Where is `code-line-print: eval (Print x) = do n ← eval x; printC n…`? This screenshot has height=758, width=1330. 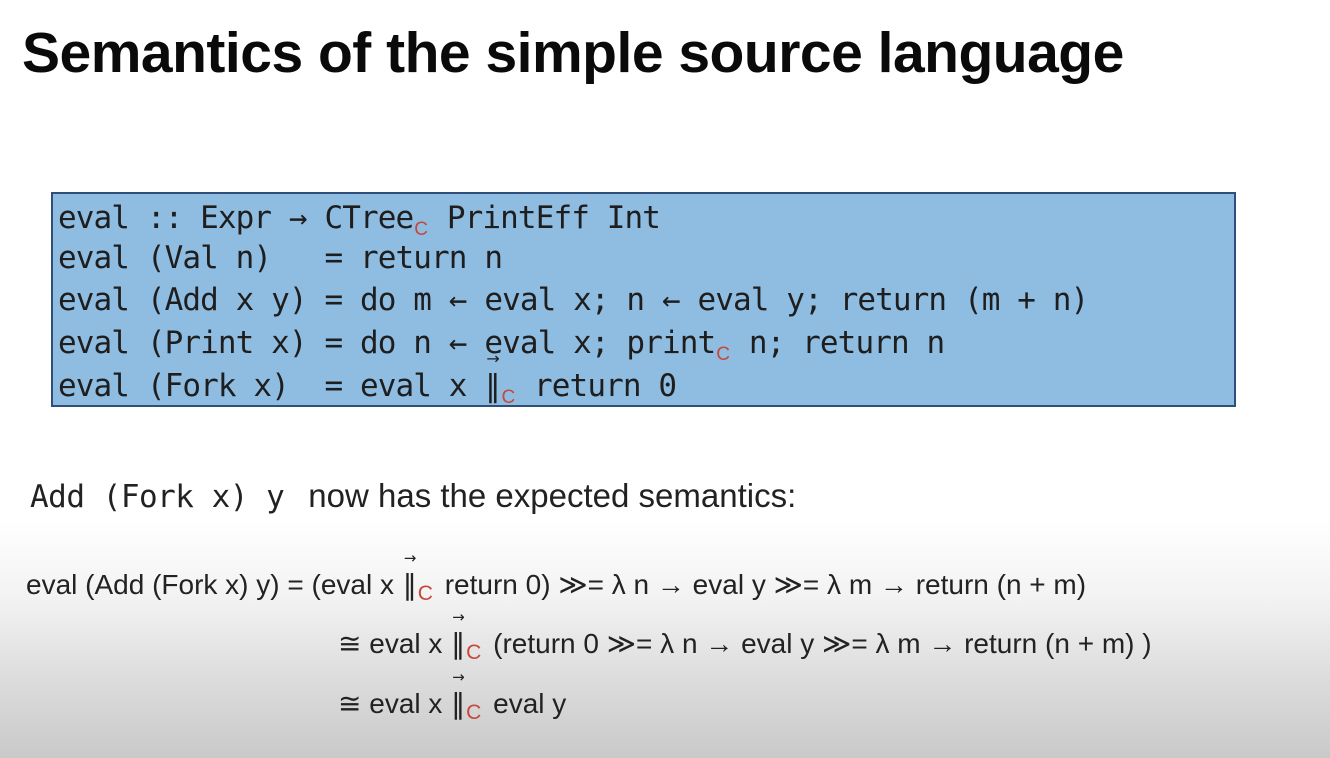
code-line-print: eval (Print x) = do n ← eval x; printC n… is located at coordinates (501, 344).